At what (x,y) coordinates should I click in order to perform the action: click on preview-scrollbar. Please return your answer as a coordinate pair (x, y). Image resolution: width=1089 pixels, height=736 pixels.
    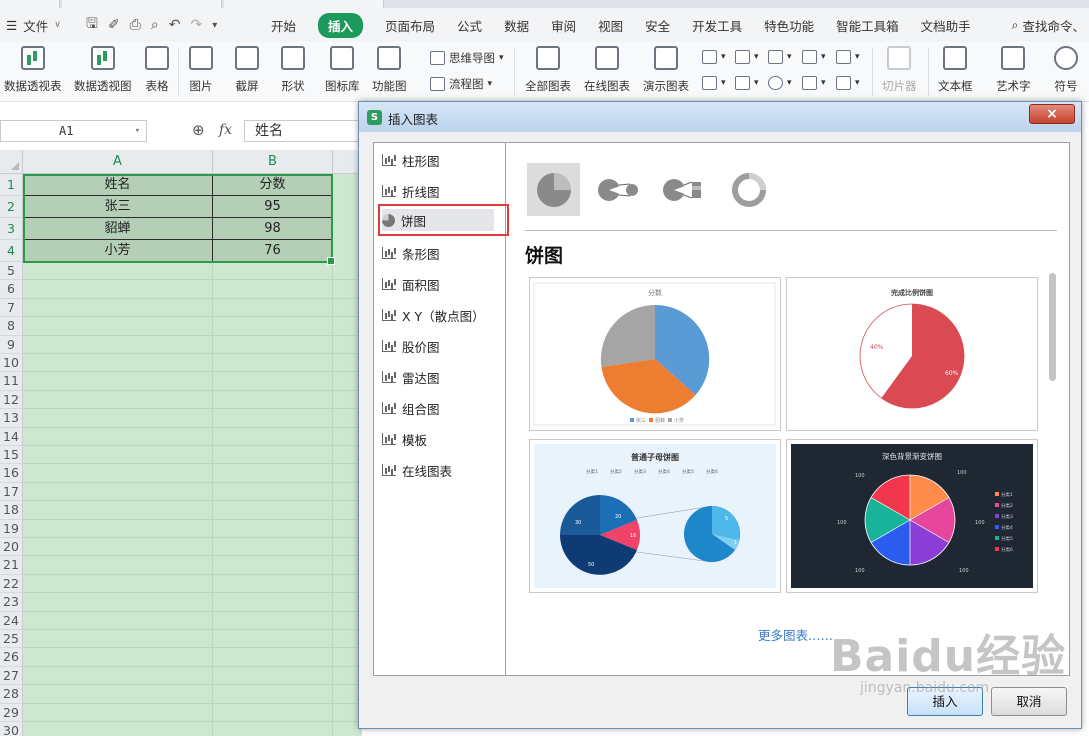
    Looking at the image, I should click on (1052, 327).